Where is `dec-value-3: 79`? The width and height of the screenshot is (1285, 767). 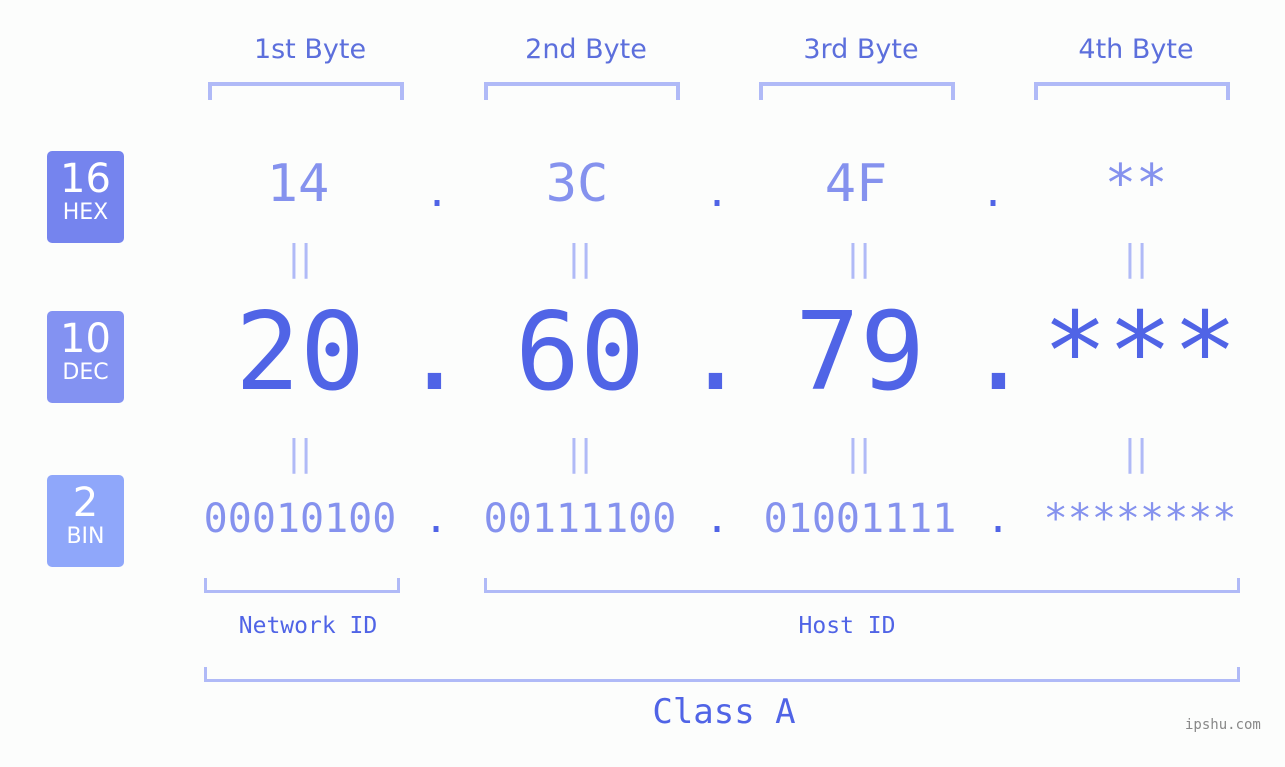 dec-value-3: 79 is located at coordinates (860, 352).